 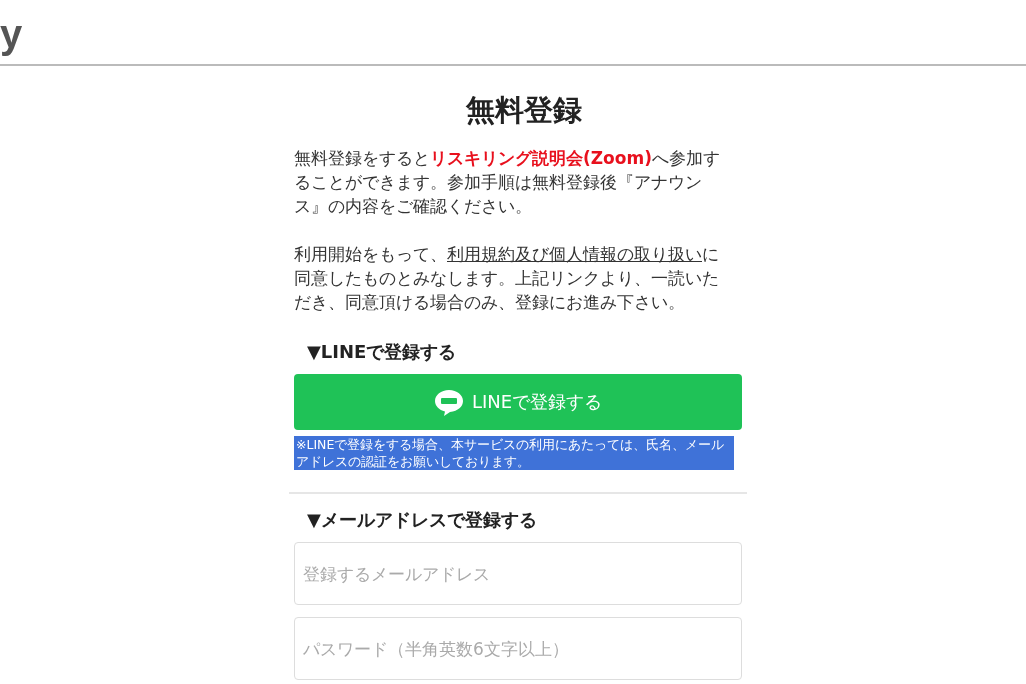 I want to click on chat-bubble-icon, so click(x=448, y=402).